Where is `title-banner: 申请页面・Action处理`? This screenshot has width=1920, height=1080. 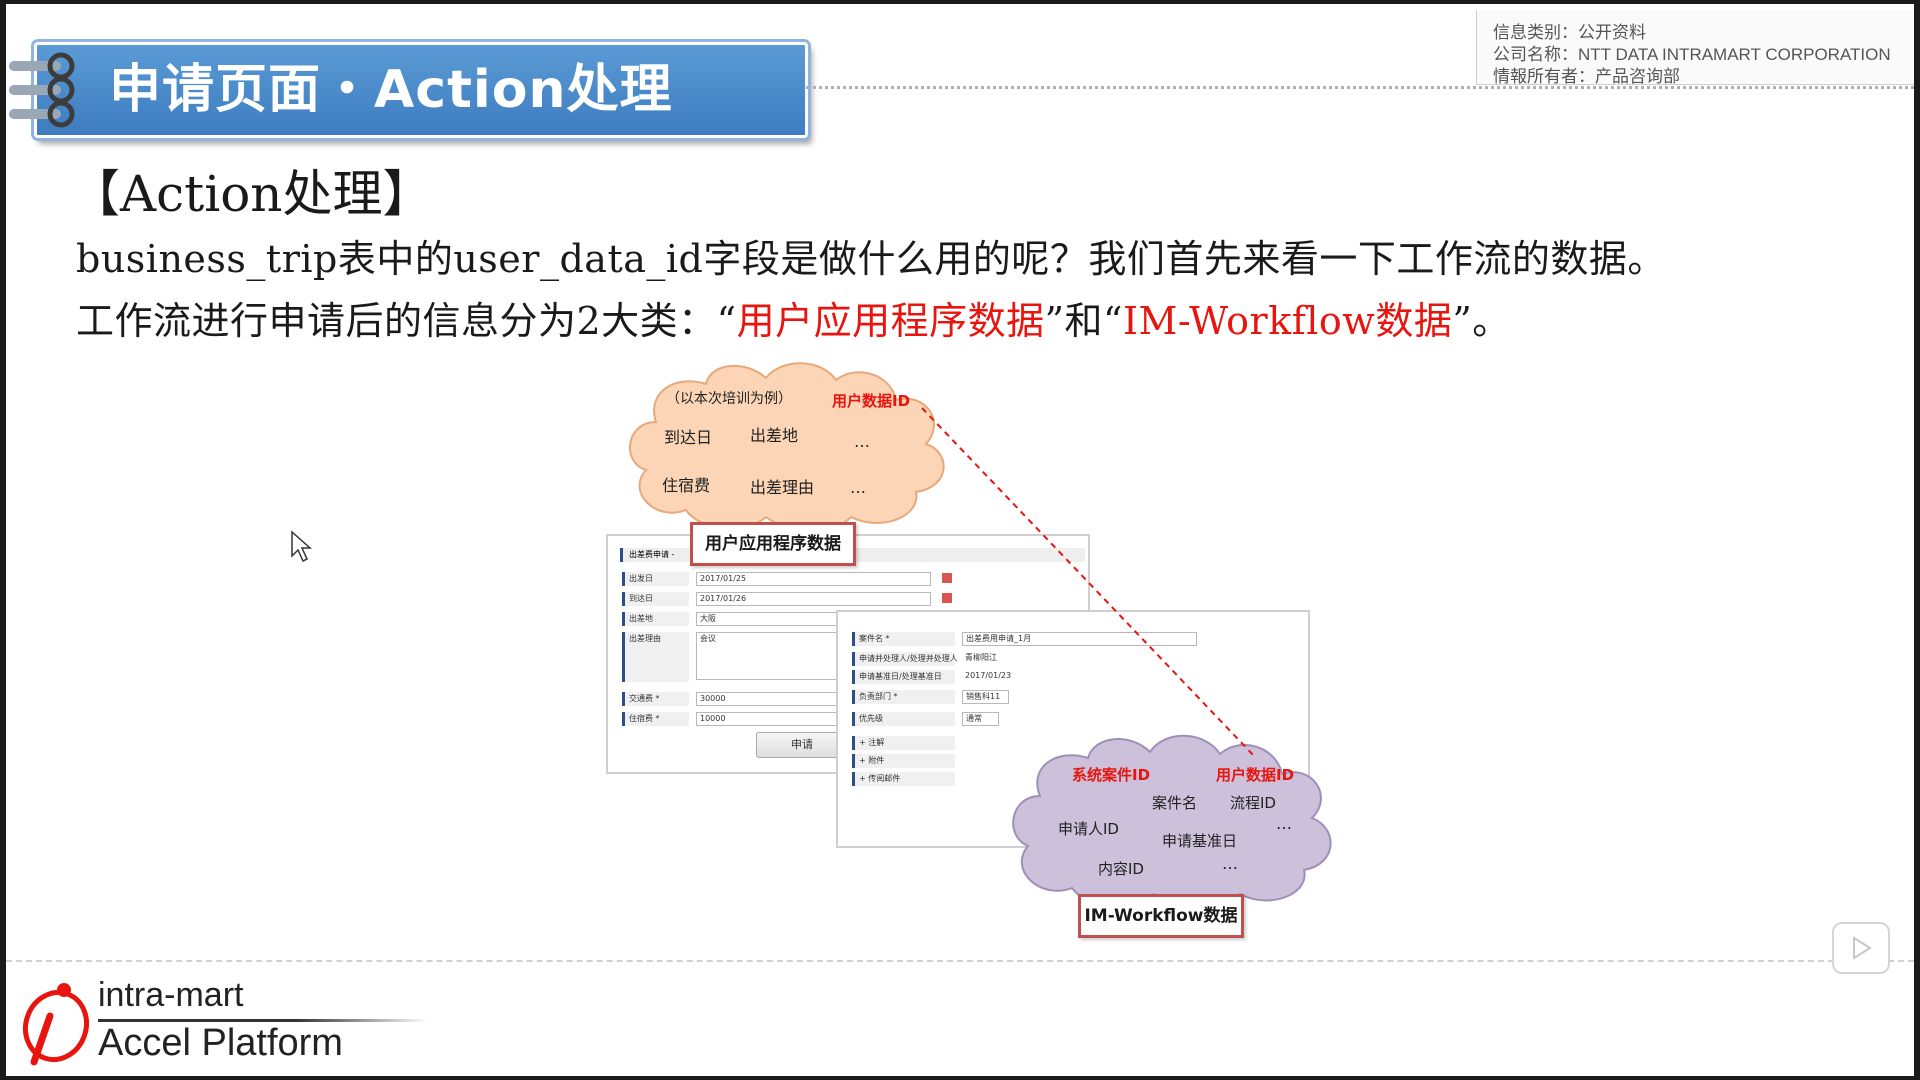 title-banner: 申请页面・Action处理 is located at coordinates (408, 90).